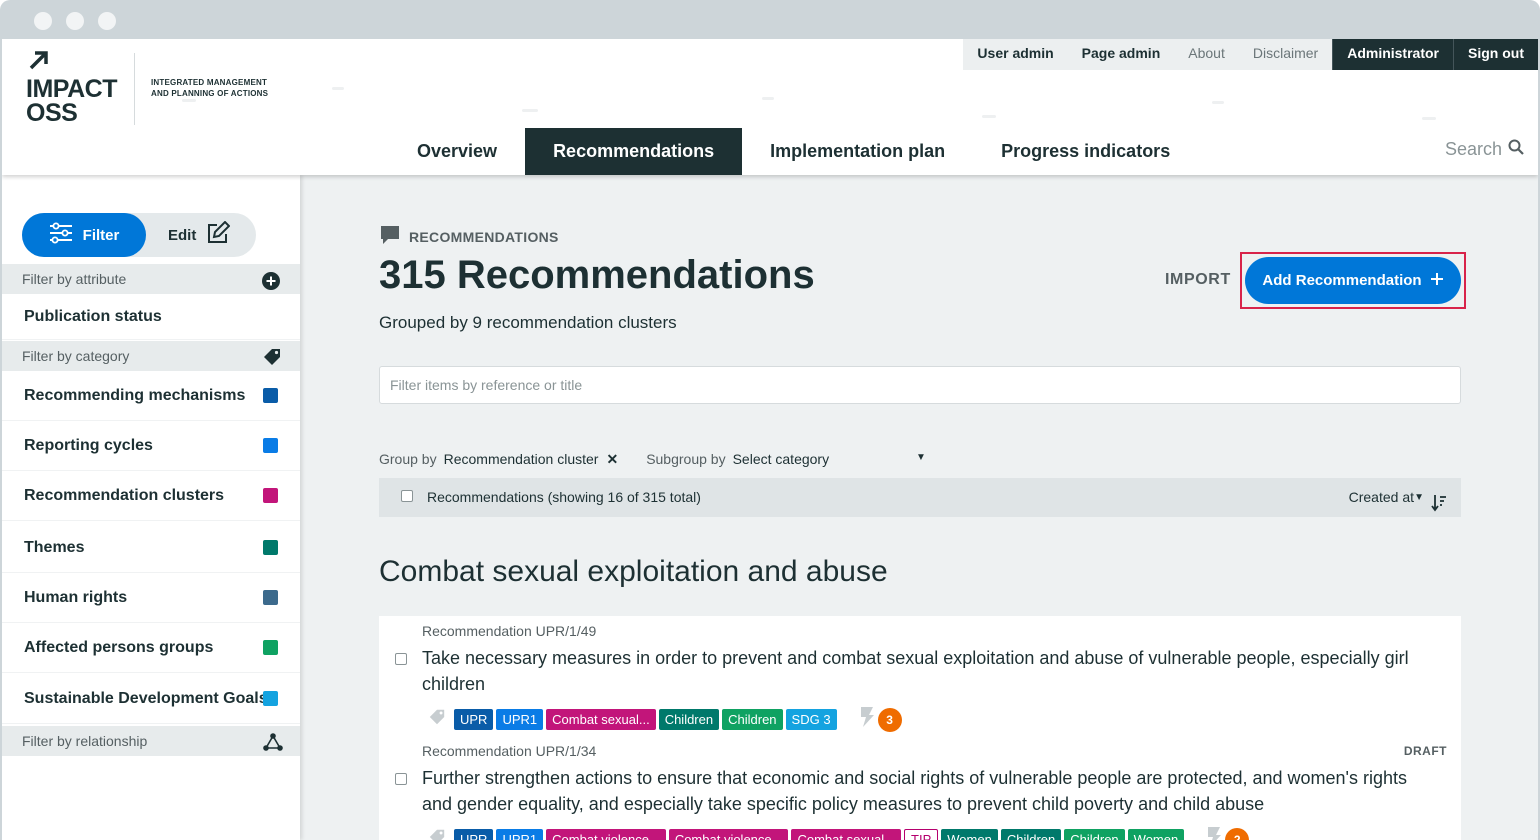 Image resolution: width=1540 pixels, height=840 pixels. Describe the element at coordinates (921, 834) in the screenshot. I see `category-tag: TIP` at that location.